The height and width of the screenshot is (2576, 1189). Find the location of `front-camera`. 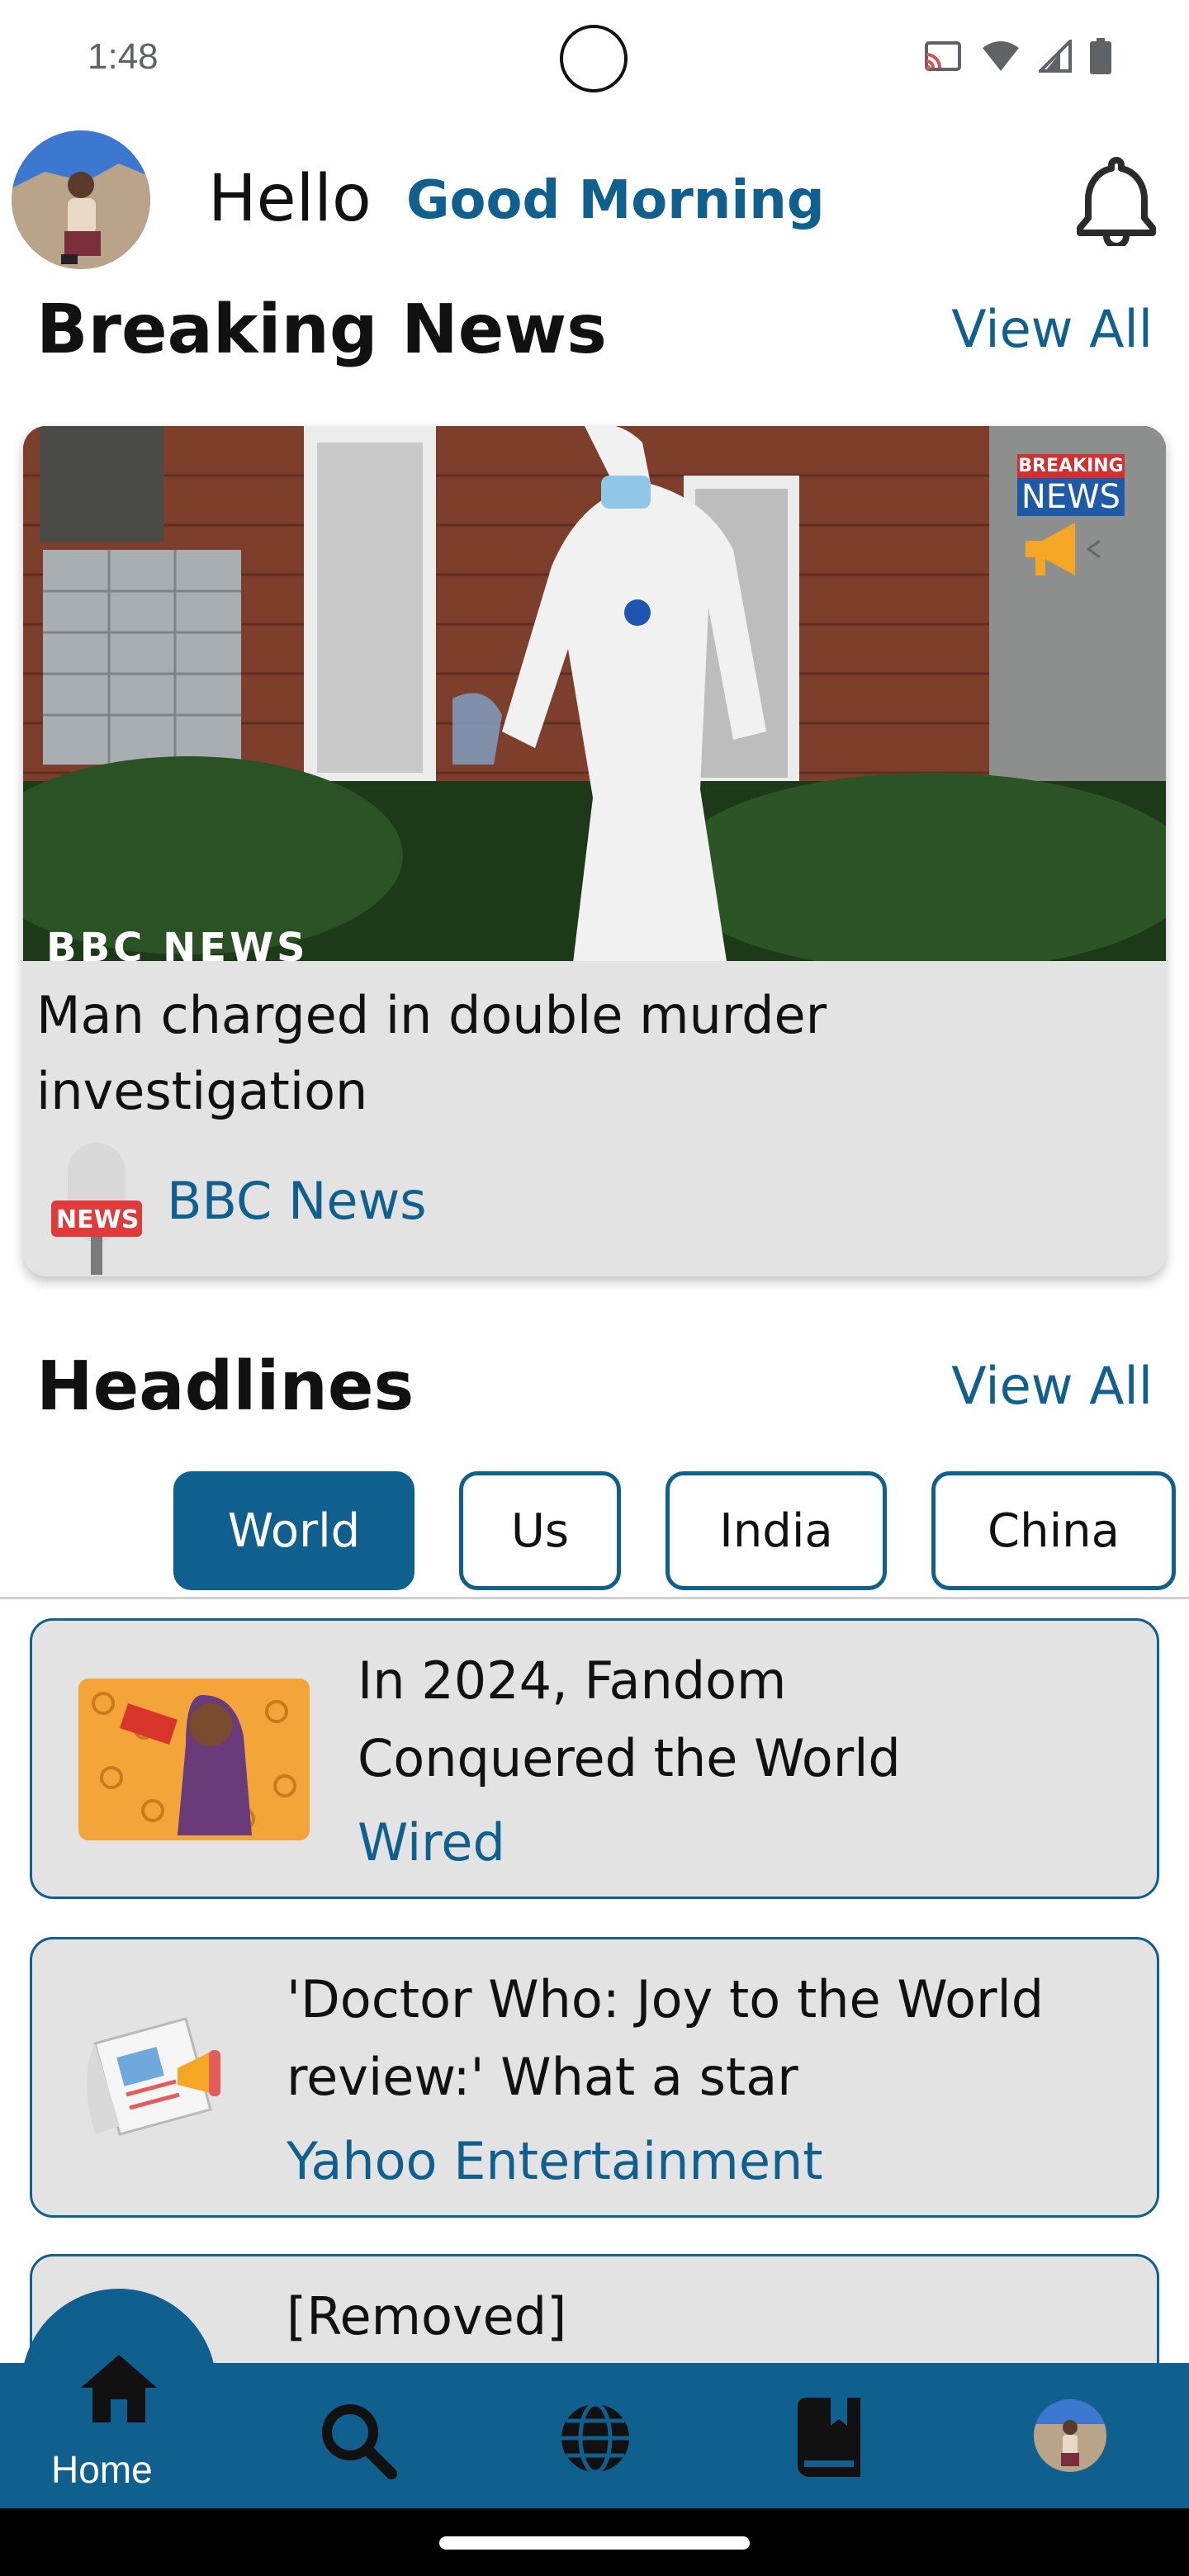

front-camera is located at coordinates (594, 58).